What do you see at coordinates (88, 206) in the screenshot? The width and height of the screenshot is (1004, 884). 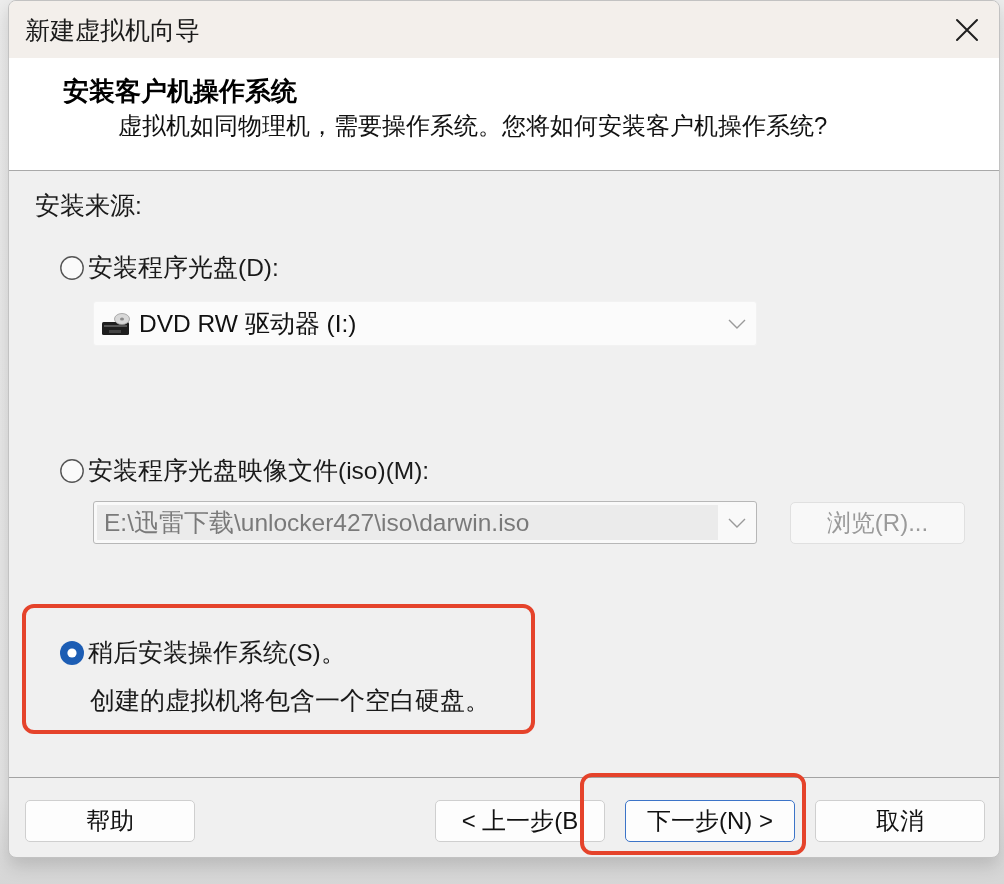 I see `section-label: 安装来源:` at bounding box center [88, 206].